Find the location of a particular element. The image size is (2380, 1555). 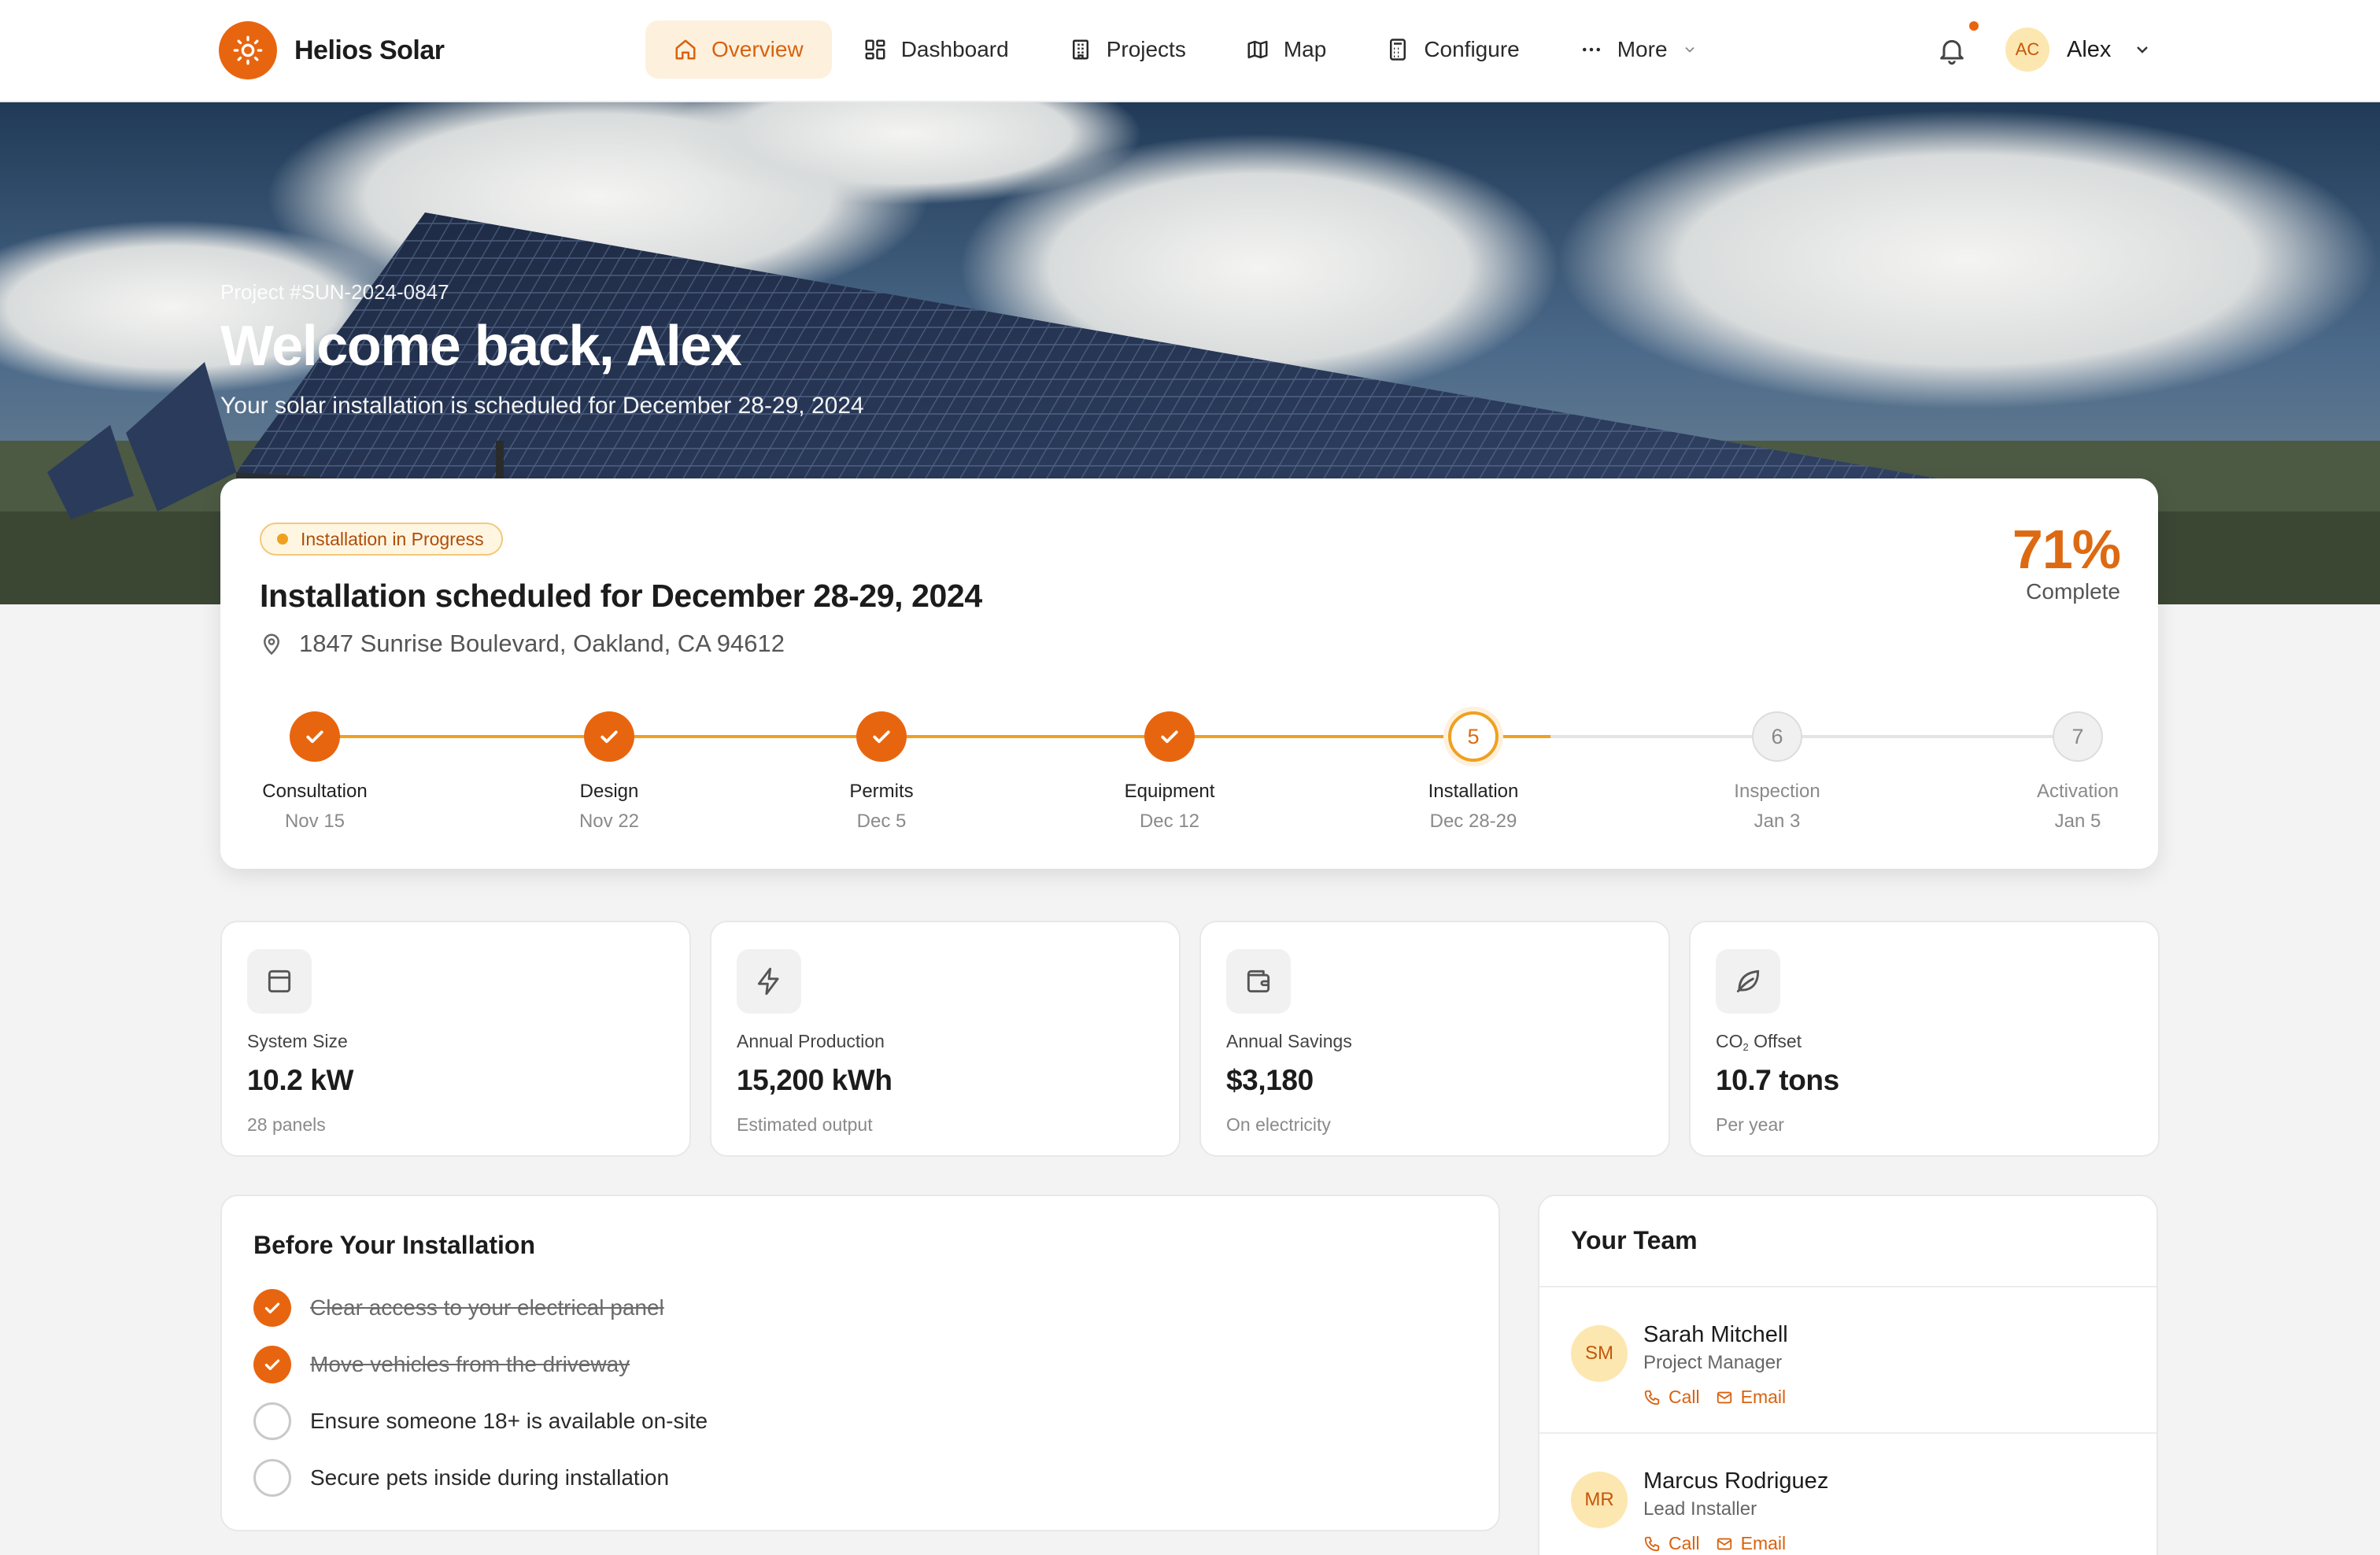

project-id: Project #SUN-2024-0847 is located at coordinates (334, 292).